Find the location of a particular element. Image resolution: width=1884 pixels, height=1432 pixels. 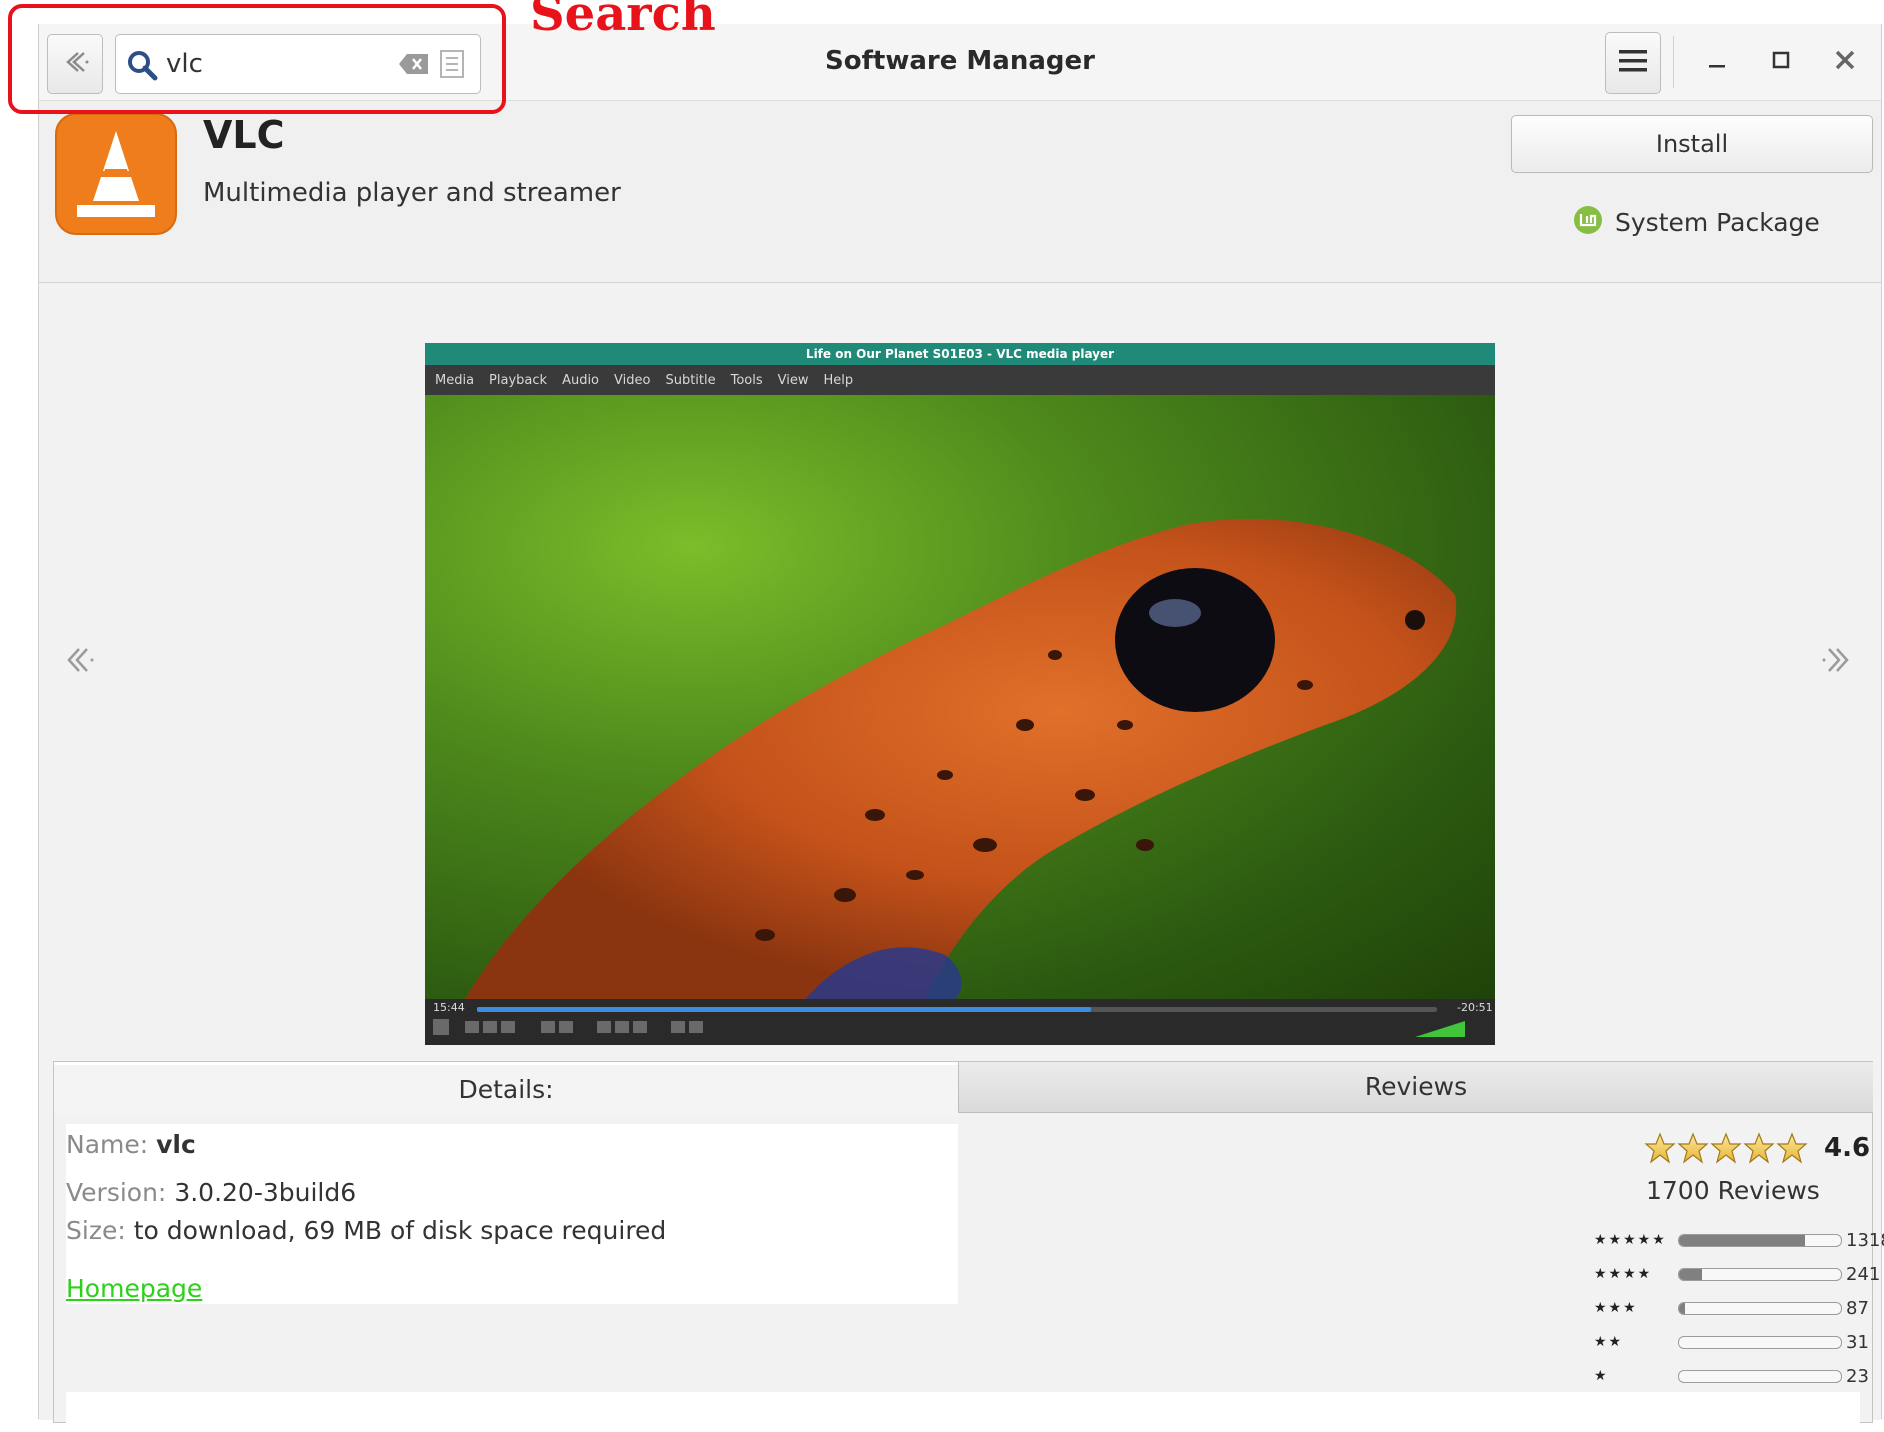

hamburger-menu-button is located at coordinates (1633, 63).